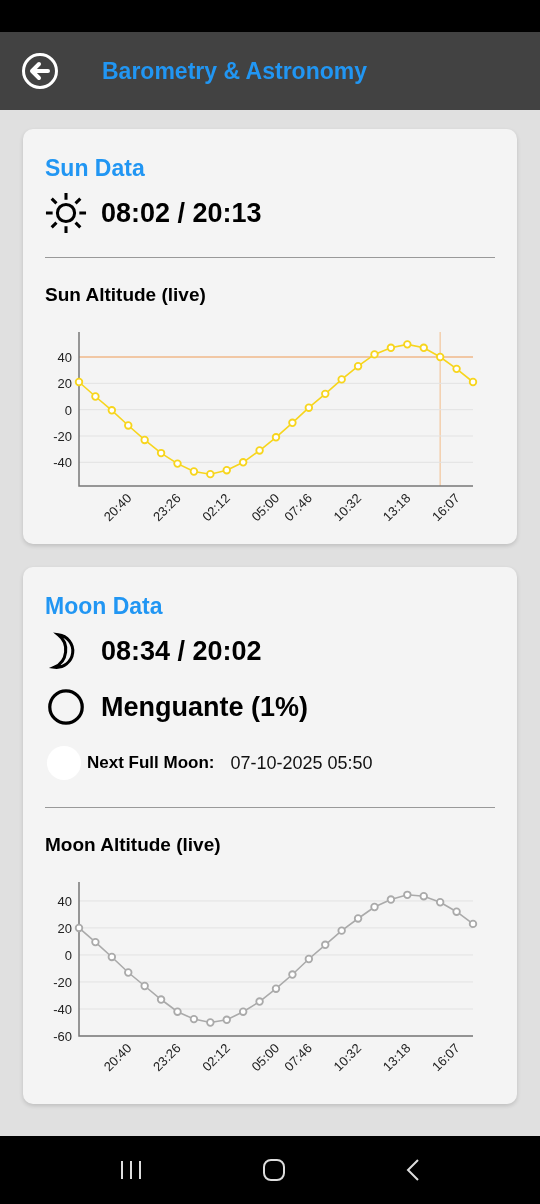 This screenshot has height=1204, width=540. I want to click on chart-title: Moon Altitude (live), so click(133, 845).